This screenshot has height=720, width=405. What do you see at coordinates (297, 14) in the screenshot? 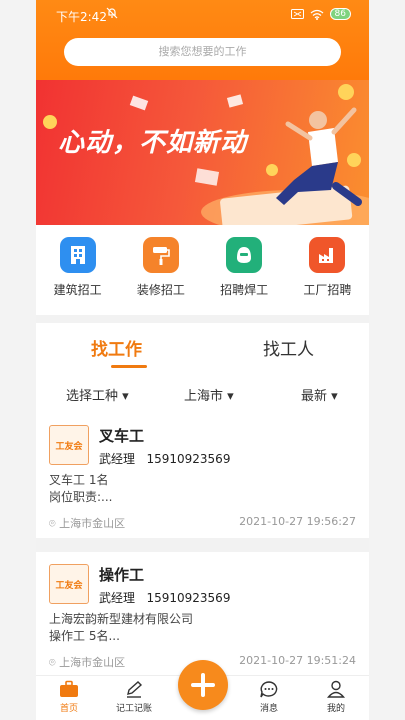
I see `sim-icon` at bounding box center [297, 14].